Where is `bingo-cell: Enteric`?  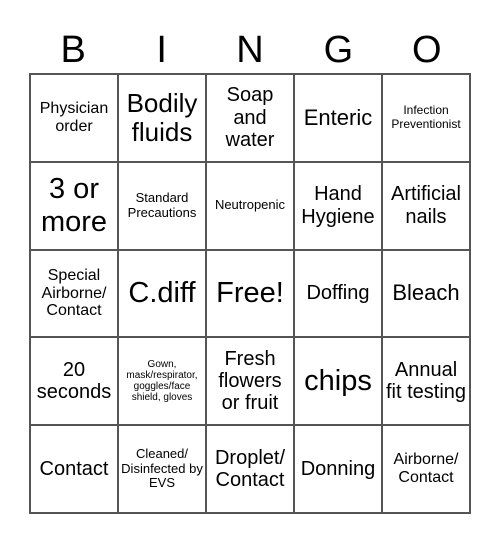
bingo-cell: Enteric is located at coordinates (338, 118).